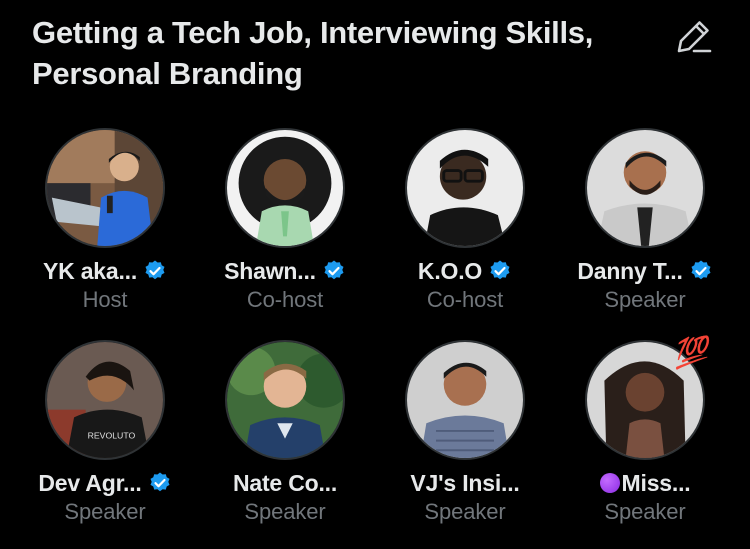 Image resolution: width=750 pixels, height=549 pixels. I want to click on participant-card: Nate Co... Speaker, so click(285, 440).